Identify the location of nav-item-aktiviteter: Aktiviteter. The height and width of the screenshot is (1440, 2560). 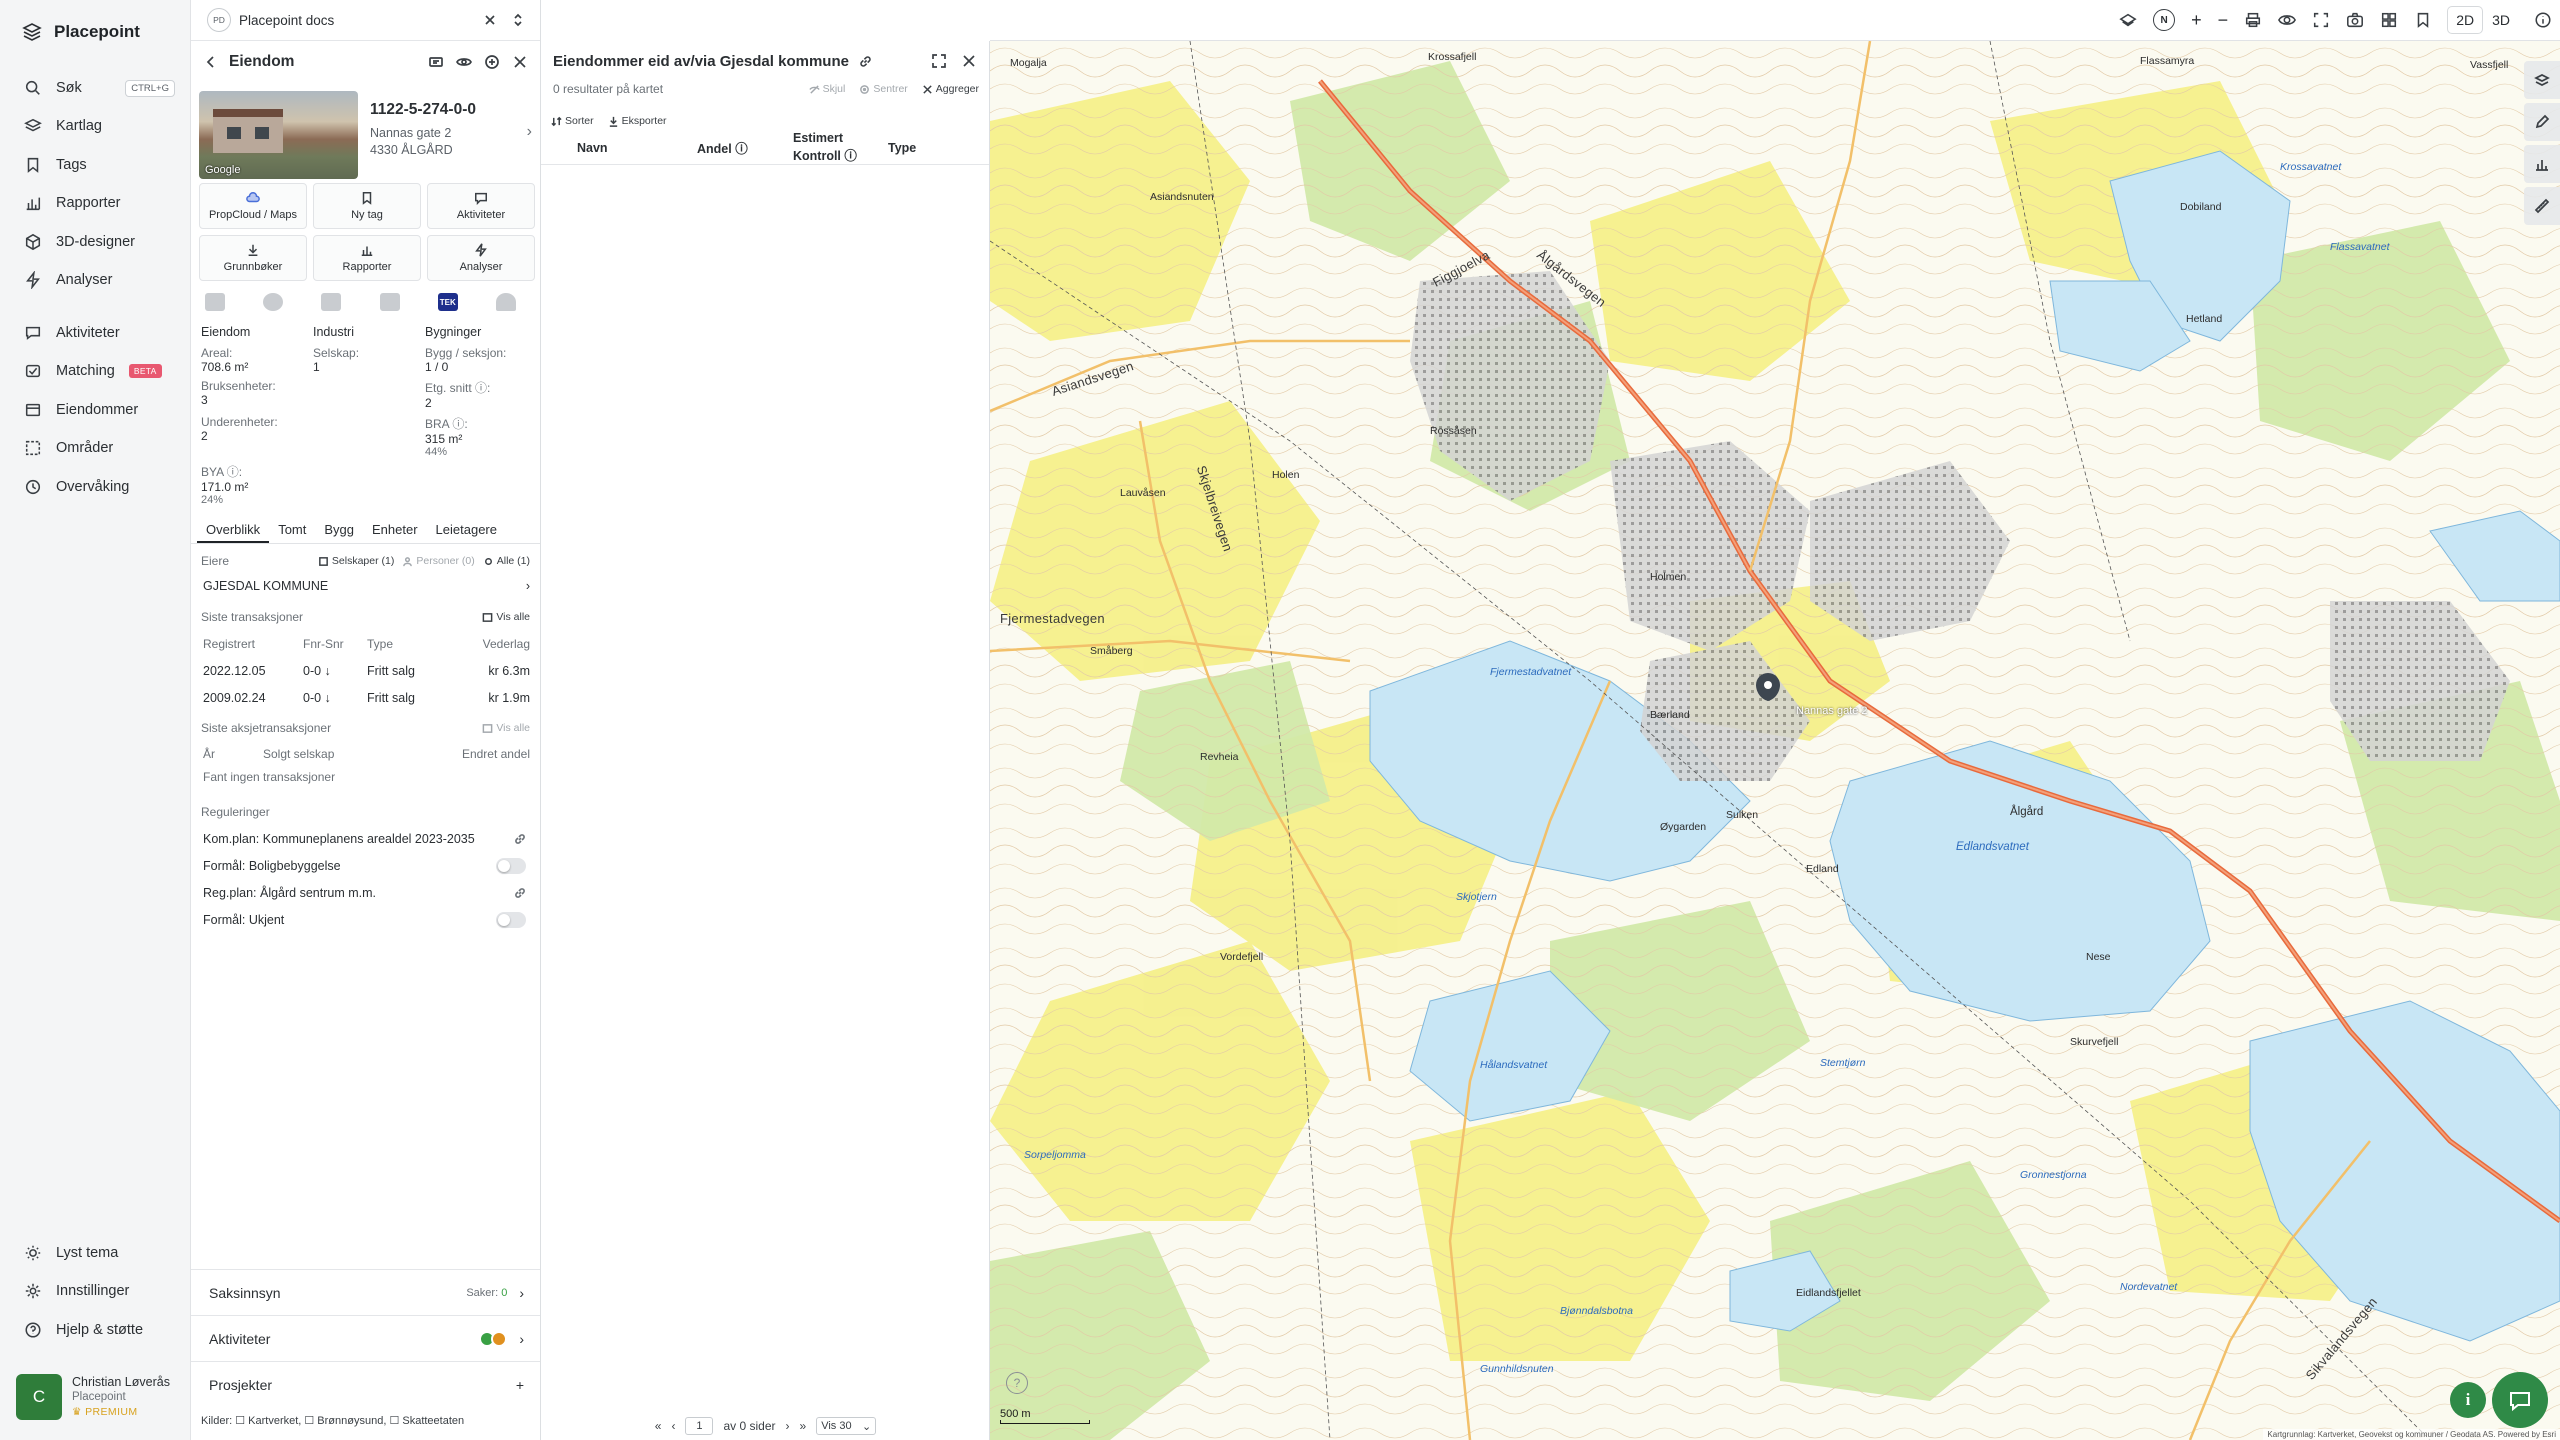
(95, 333).